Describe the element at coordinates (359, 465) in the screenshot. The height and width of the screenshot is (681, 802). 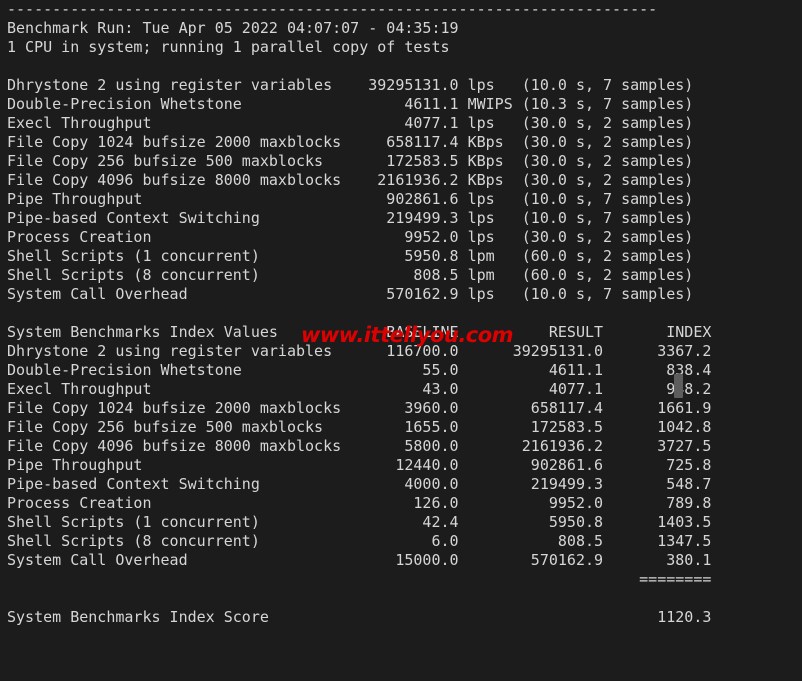
I see `index-table-row: Pipe Throughput 12440.0 902861.6 725.8` at that location.